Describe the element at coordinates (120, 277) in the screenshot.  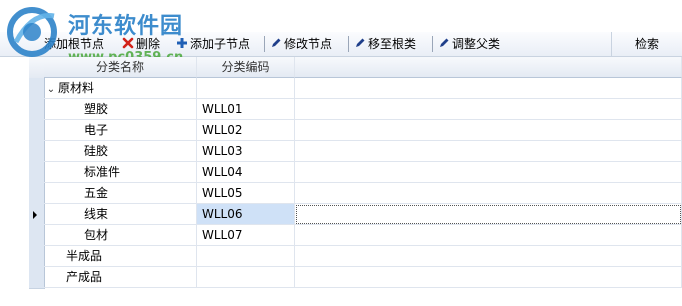
I see `name-cell: 产成品` at that location.